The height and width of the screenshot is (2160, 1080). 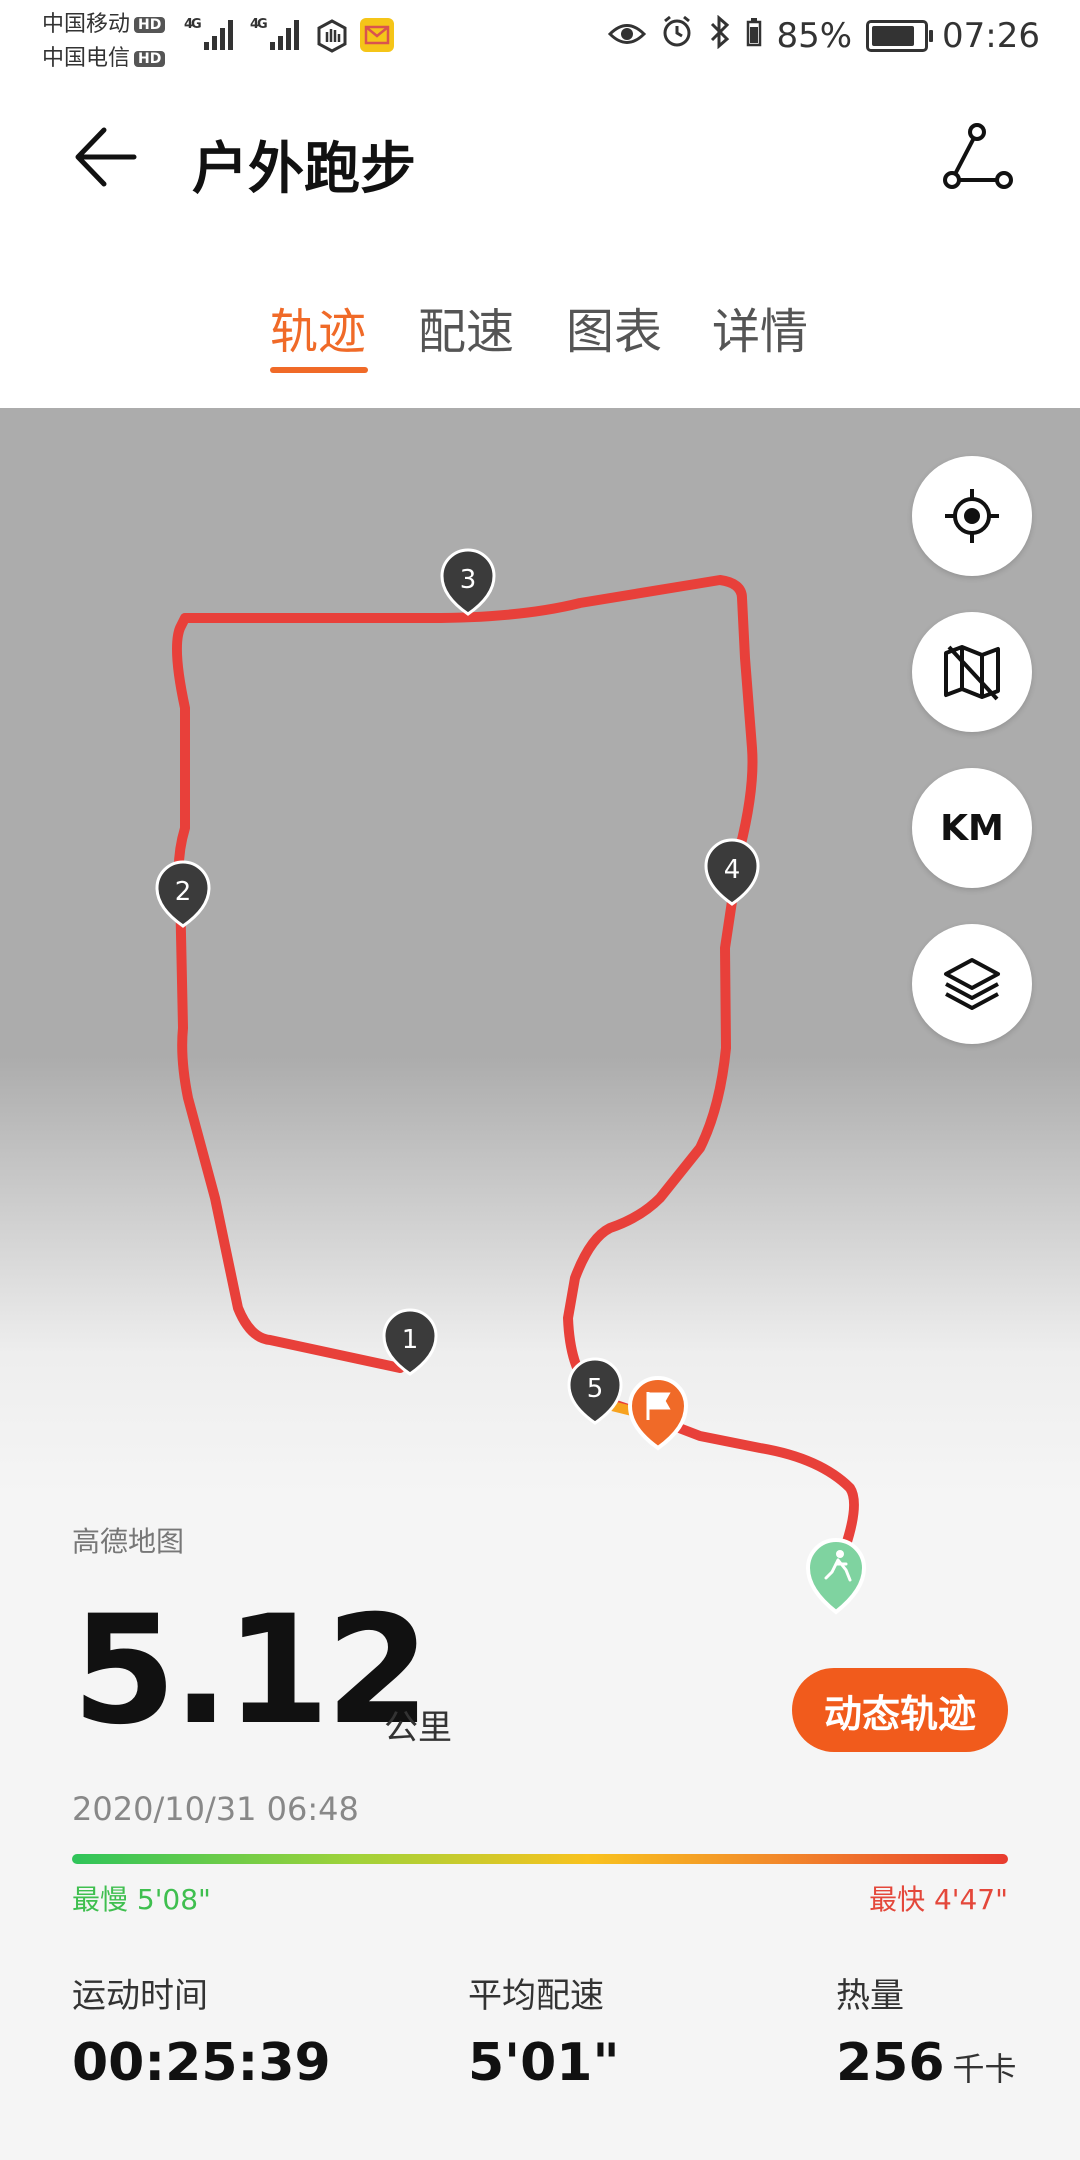 I want to click on mail-icon, so click(x=377, y=35).